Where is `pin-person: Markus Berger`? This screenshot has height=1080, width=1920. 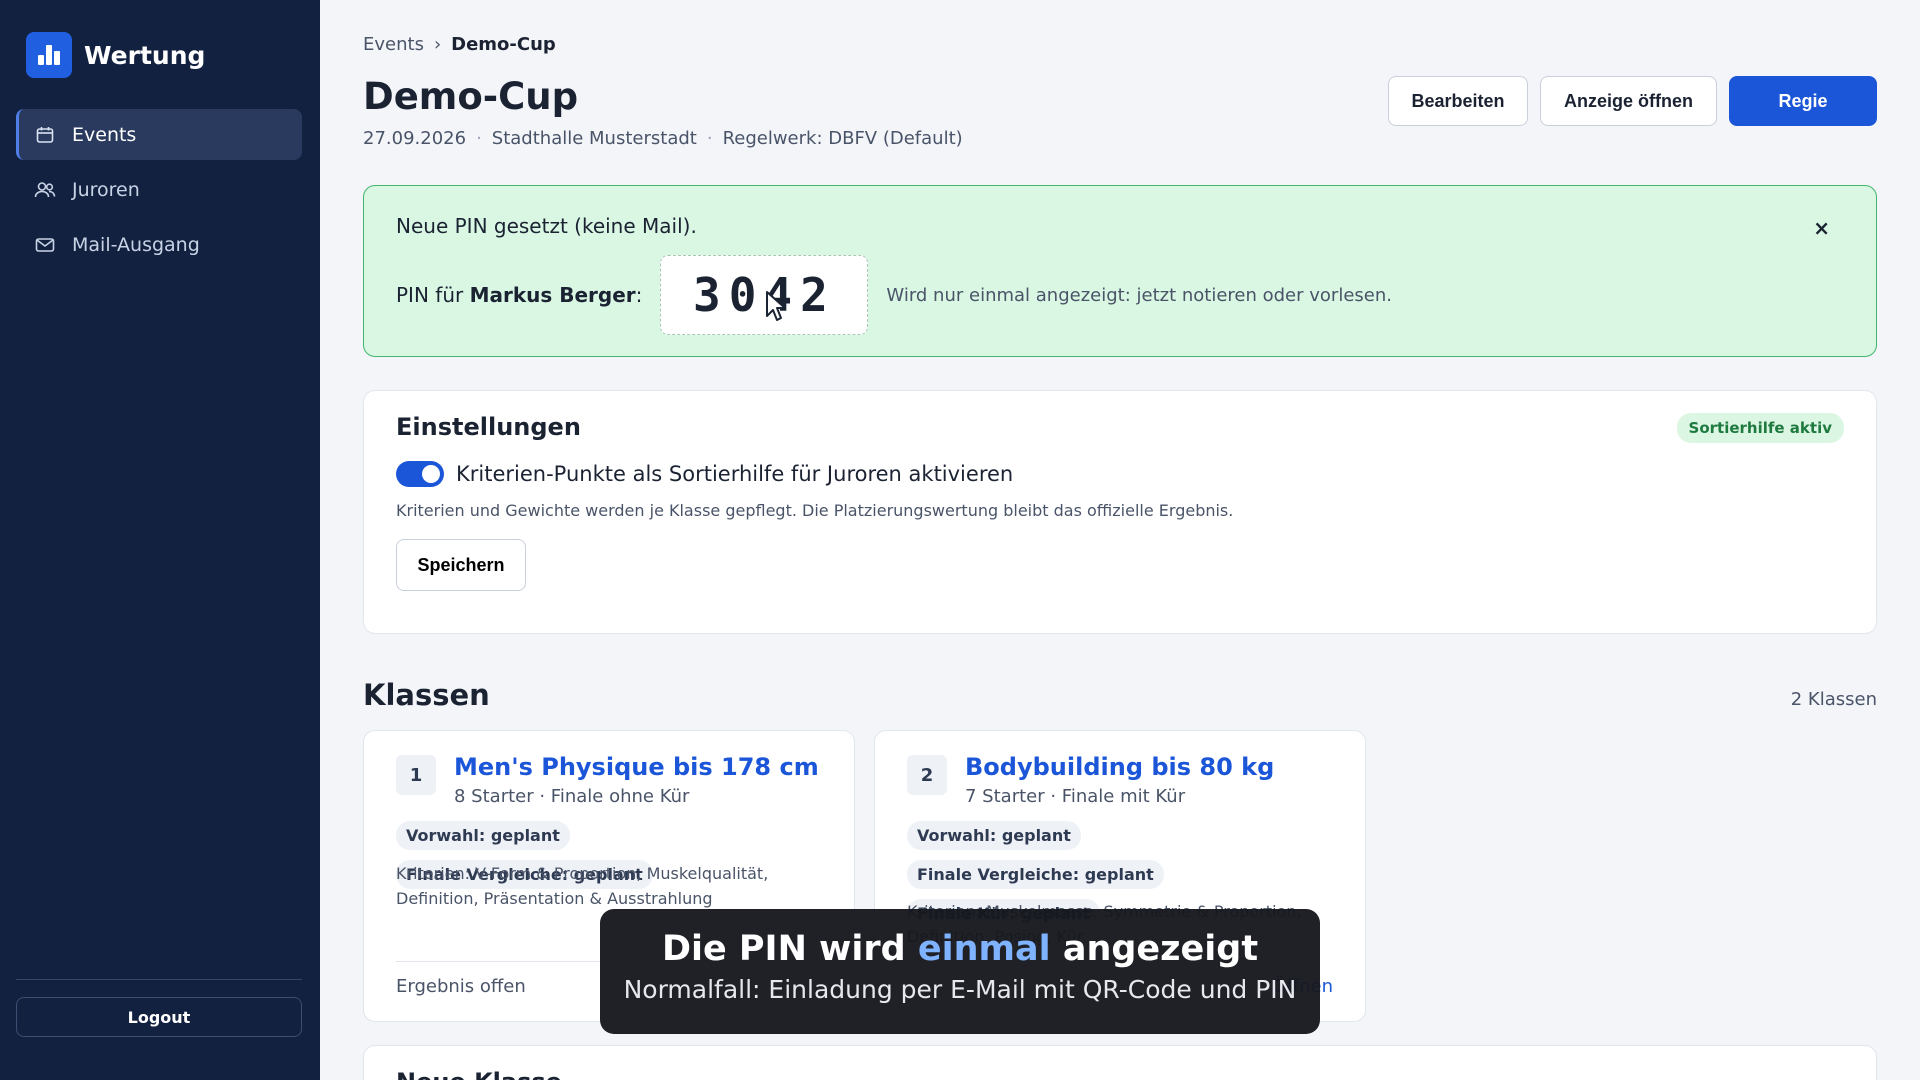 pin-person: Markus Berger is located at coordinates (552, 295).